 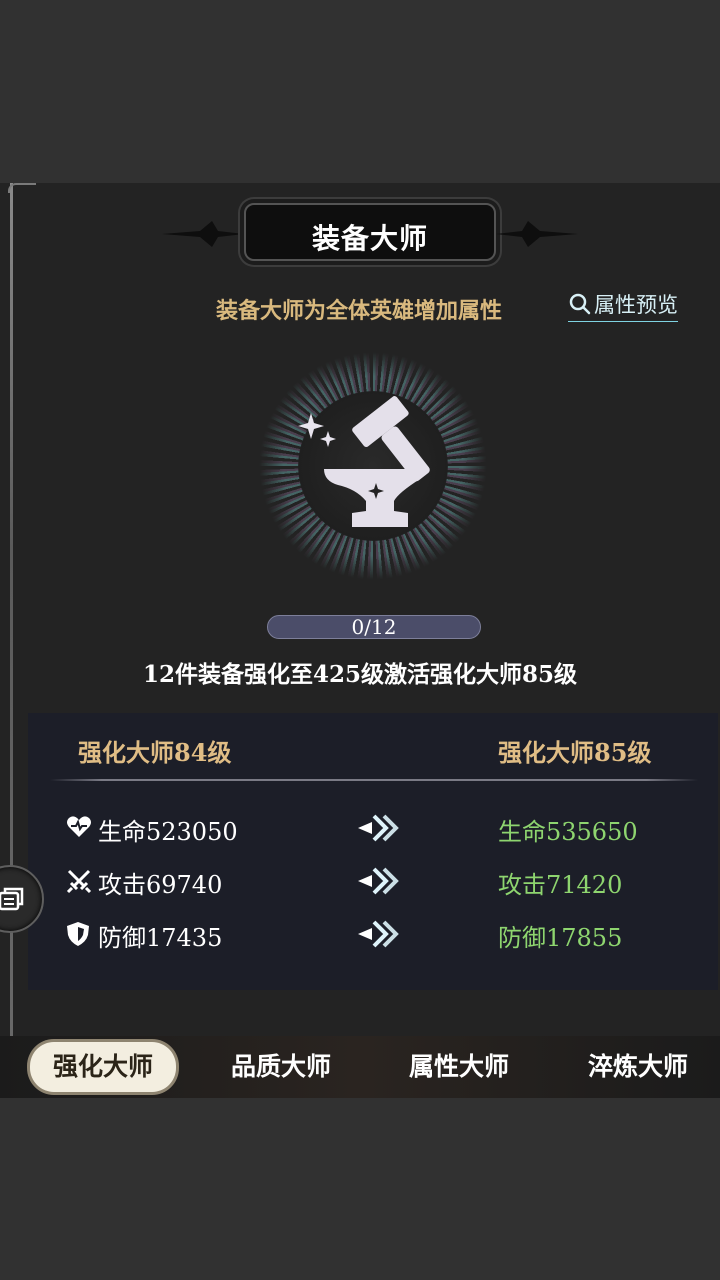 I want to click on tab-attribute-master: 属性大师, so click(x=459, y=1067).